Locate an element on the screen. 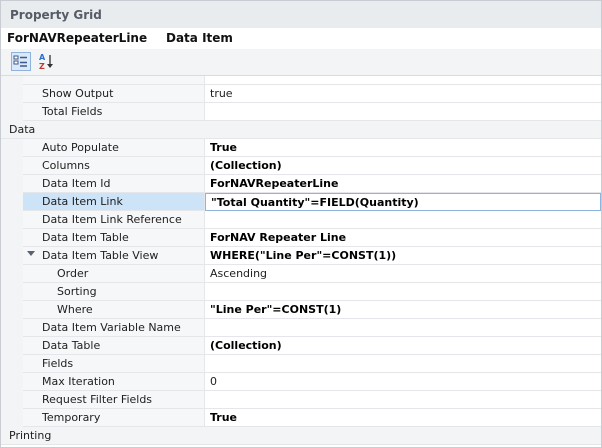 This screenshot has width=602, height=448. property-row-temporary: Temporary True is located at coordinates (301, 418).